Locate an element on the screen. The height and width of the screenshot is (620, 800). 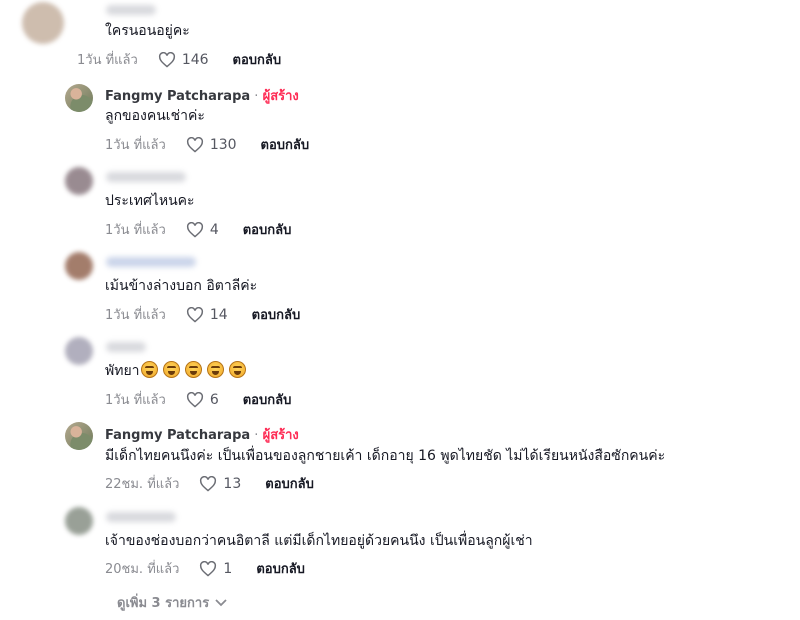
comment-text: เม้นข้างล่างบอก อิตาลีค่ะ is located at coordinates (181, 286).